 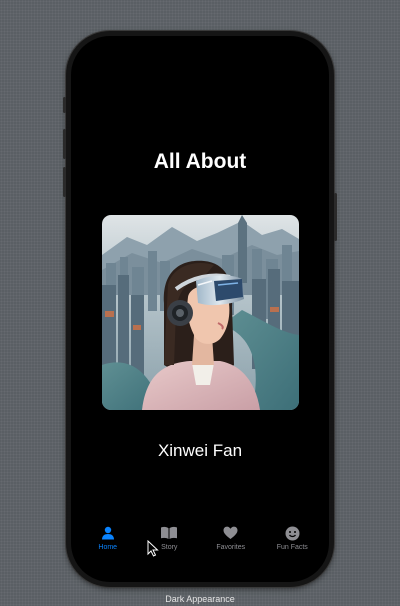 What do you see at coordinates (64, 105) in the screenshot?
I see `action-button` at bounding box center [64, 105].